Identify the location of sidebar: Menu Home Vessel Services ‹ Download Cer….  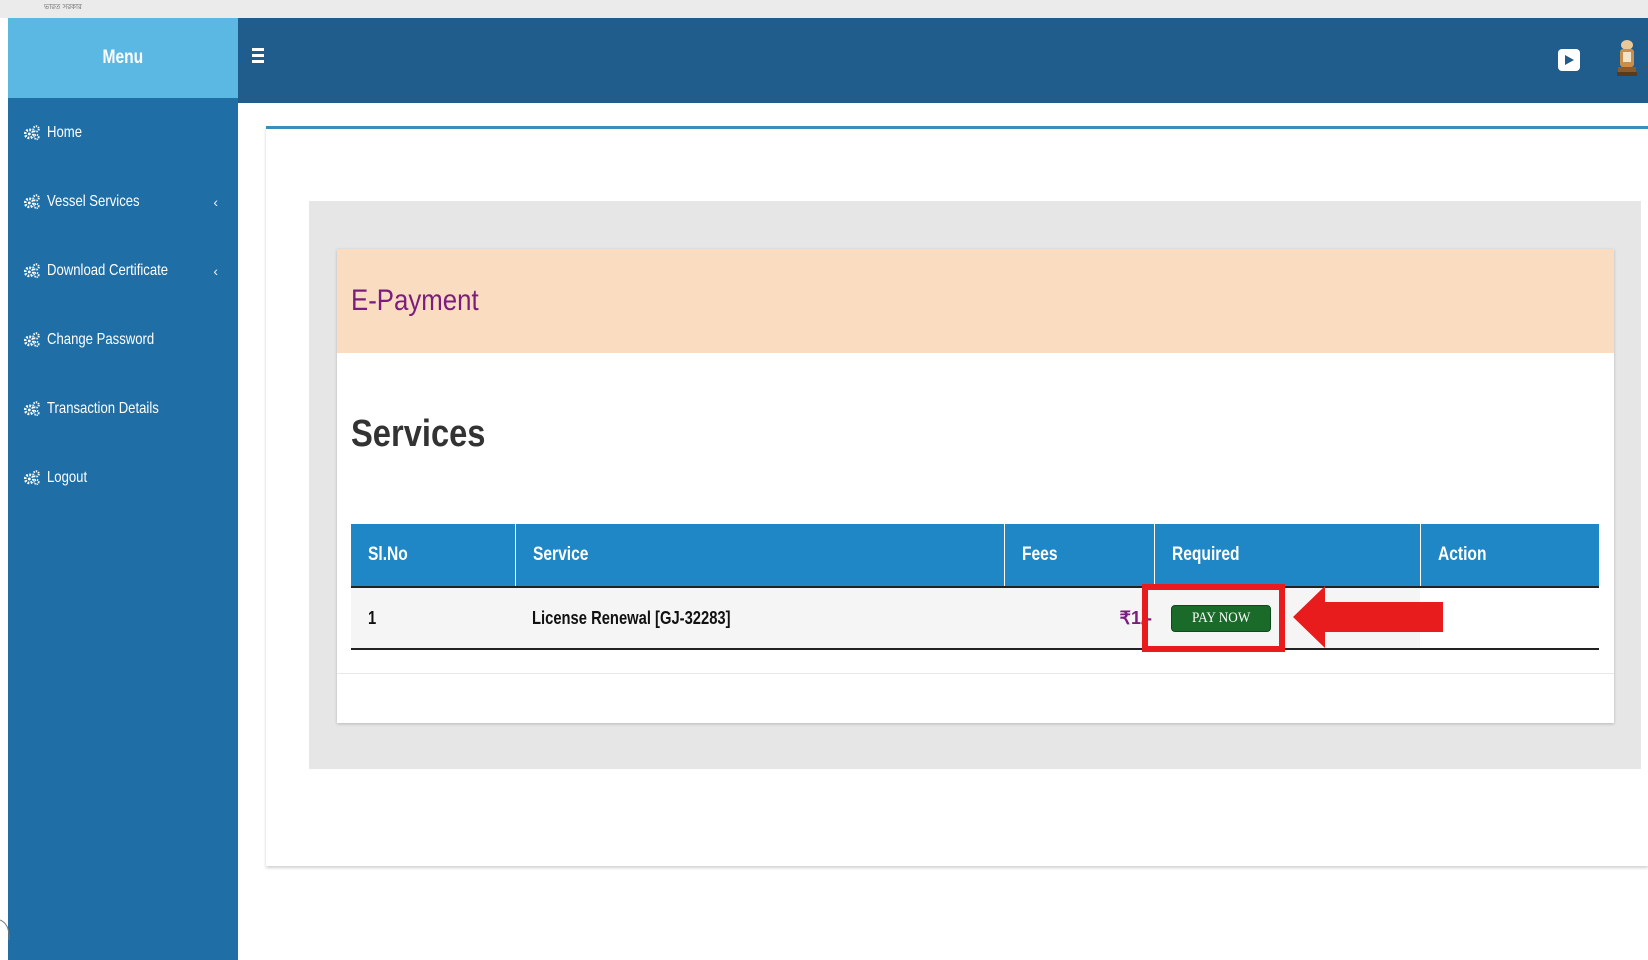
(123, 489).